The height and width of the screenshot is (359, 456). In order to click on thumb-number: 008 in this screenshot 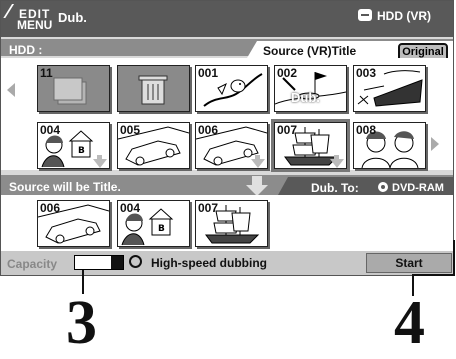, I will do `click(366, 130)`.